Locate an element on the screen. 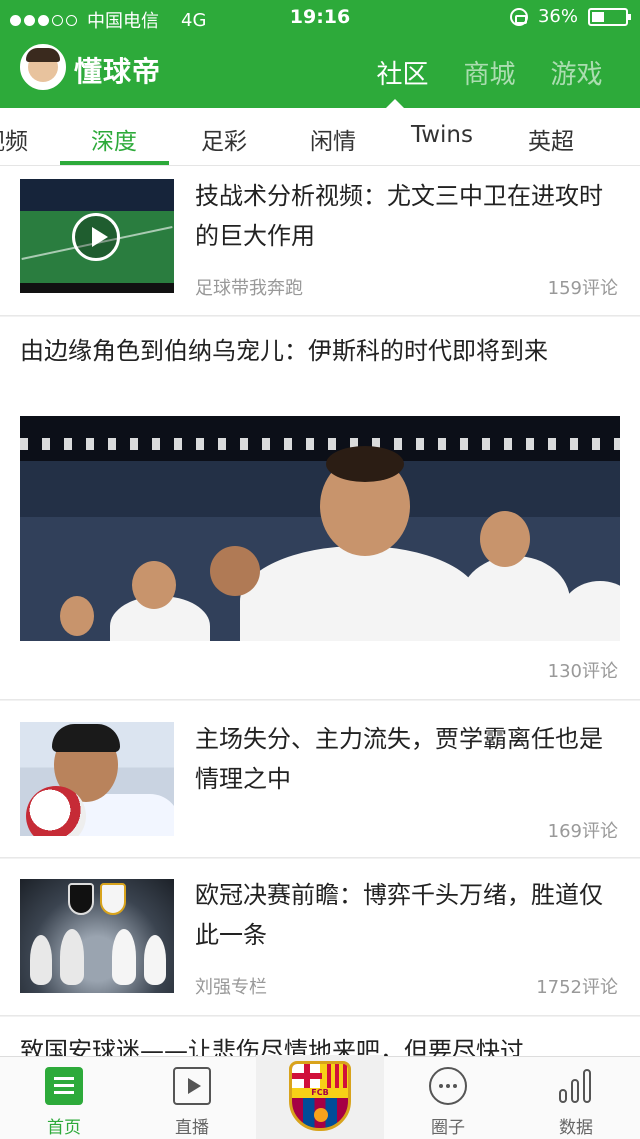  bottom-tab-circle: 圈子 is located at coordinates (448, 1098).